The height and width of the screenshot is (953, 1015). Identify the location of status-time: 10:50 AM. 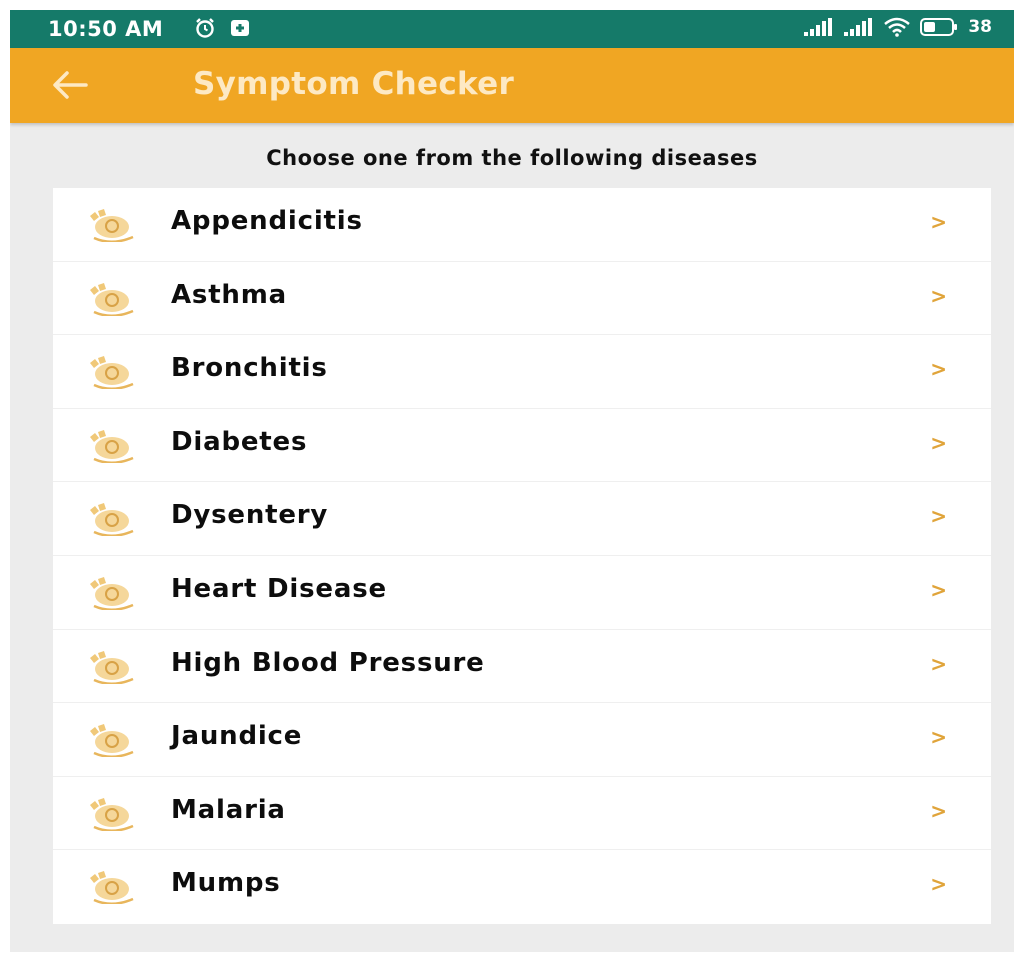
(106, 29).